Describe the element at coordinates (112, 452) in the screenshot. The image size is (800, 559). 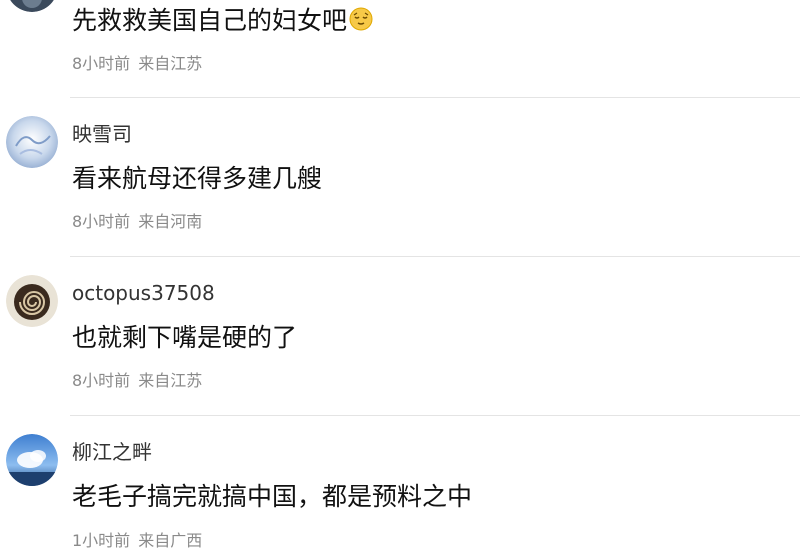
I see `comment-username: 柳江之畔` at that location.